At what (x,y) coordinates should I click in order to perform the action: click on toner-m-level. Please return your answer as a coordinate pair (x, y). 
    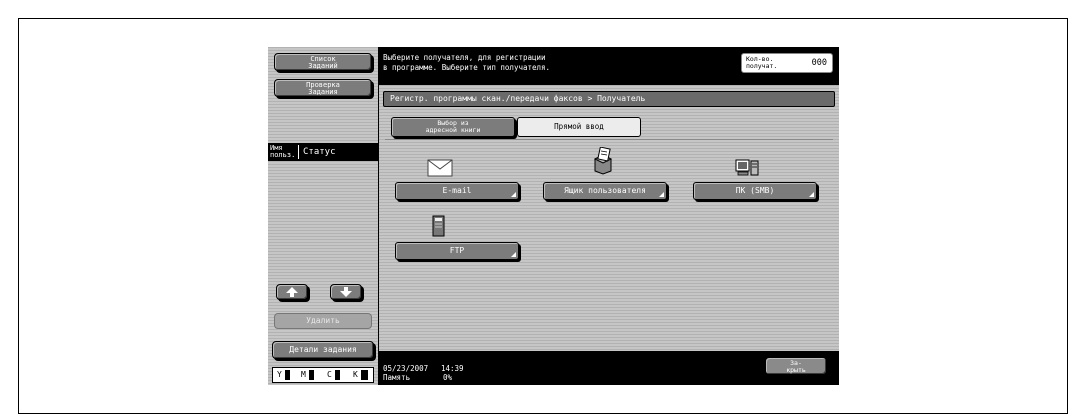
    Looking at the image, I should click on (311, 375).